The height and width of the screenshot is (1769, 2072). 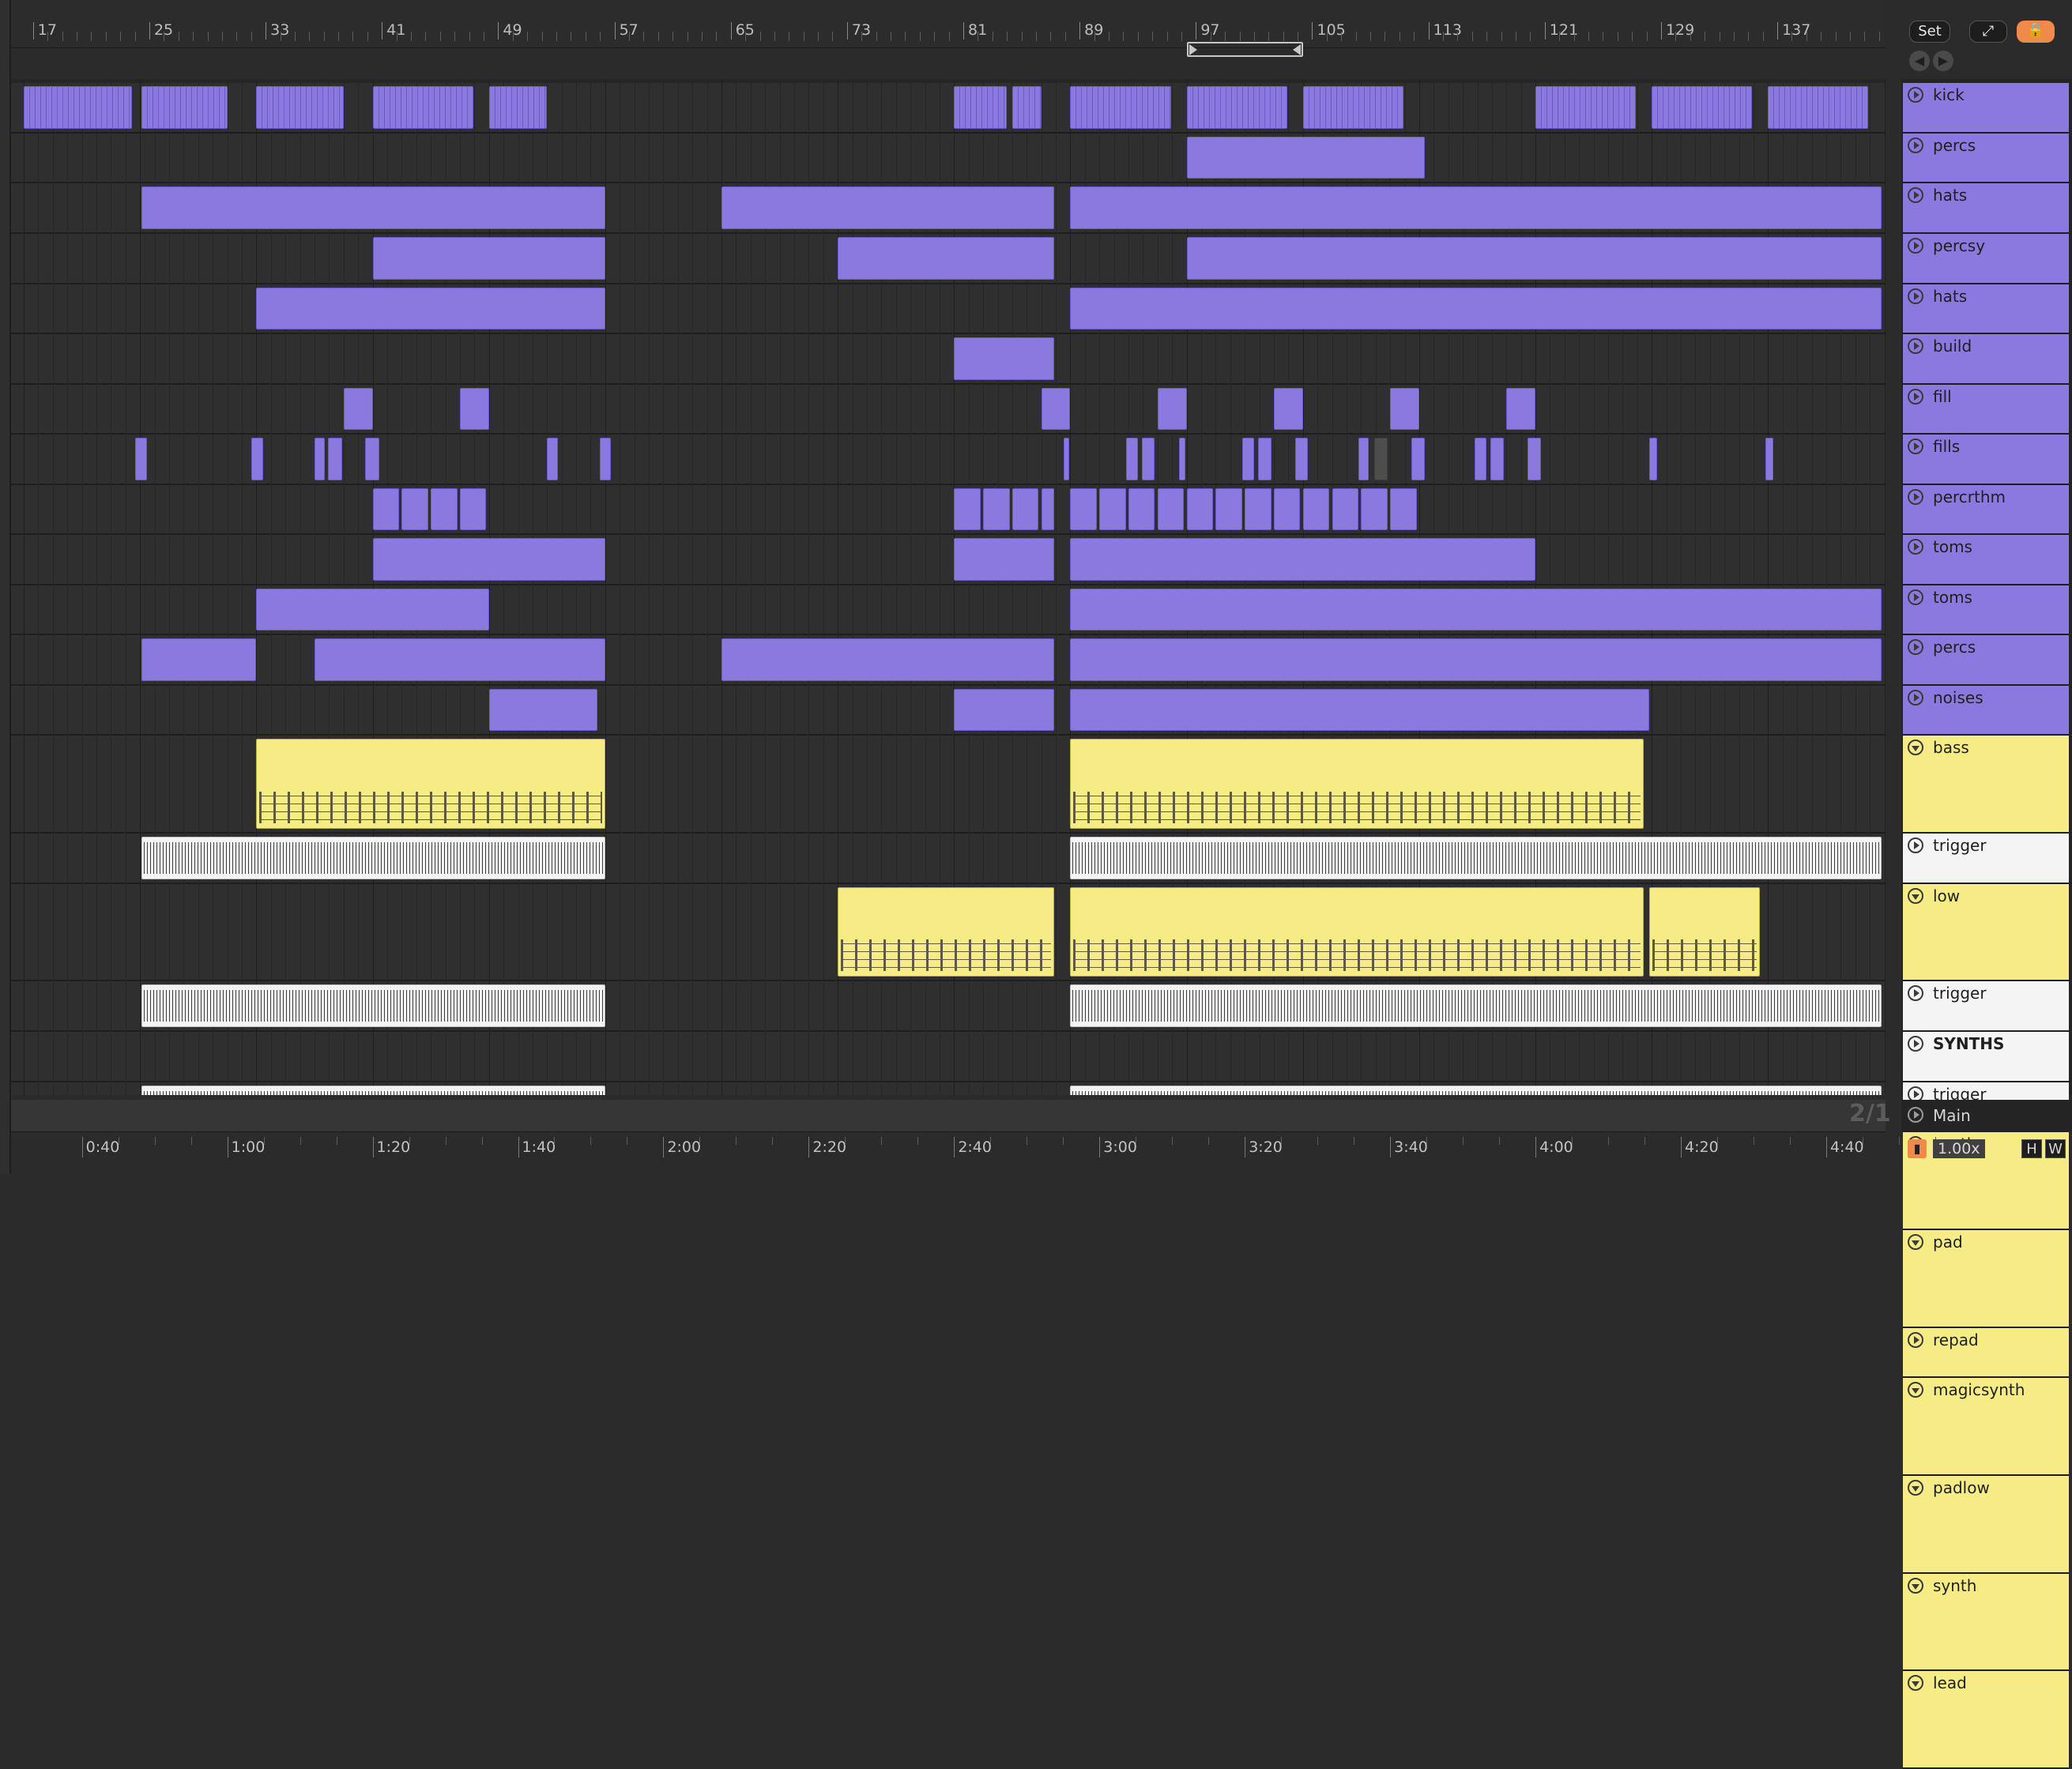 I want to click on loop-brace, so click(x=1244, y=49).